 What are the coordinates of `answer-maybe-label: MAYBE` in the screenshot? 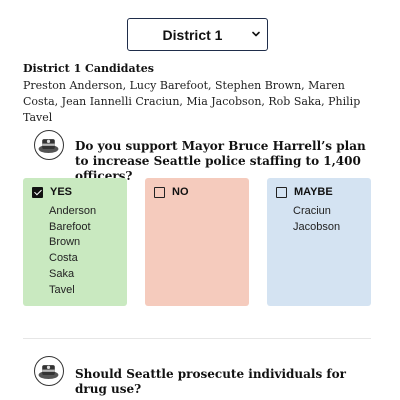 It's located at (313, 192).